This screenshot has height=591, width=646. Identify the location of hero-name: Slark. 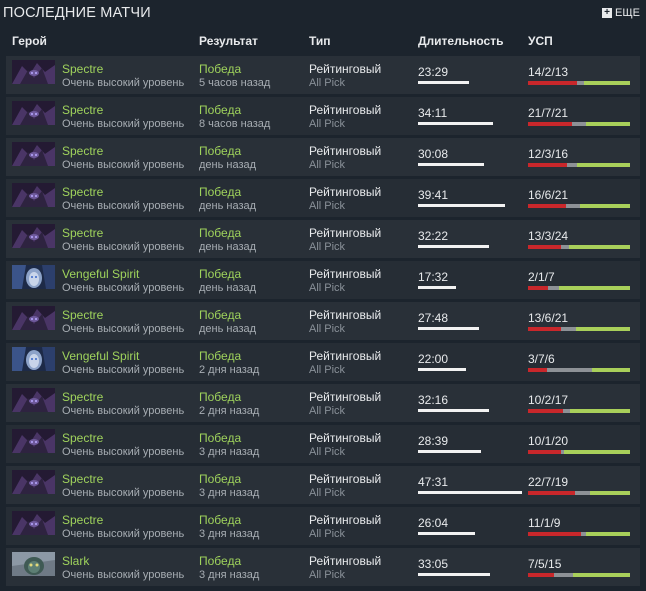
(75, 561).